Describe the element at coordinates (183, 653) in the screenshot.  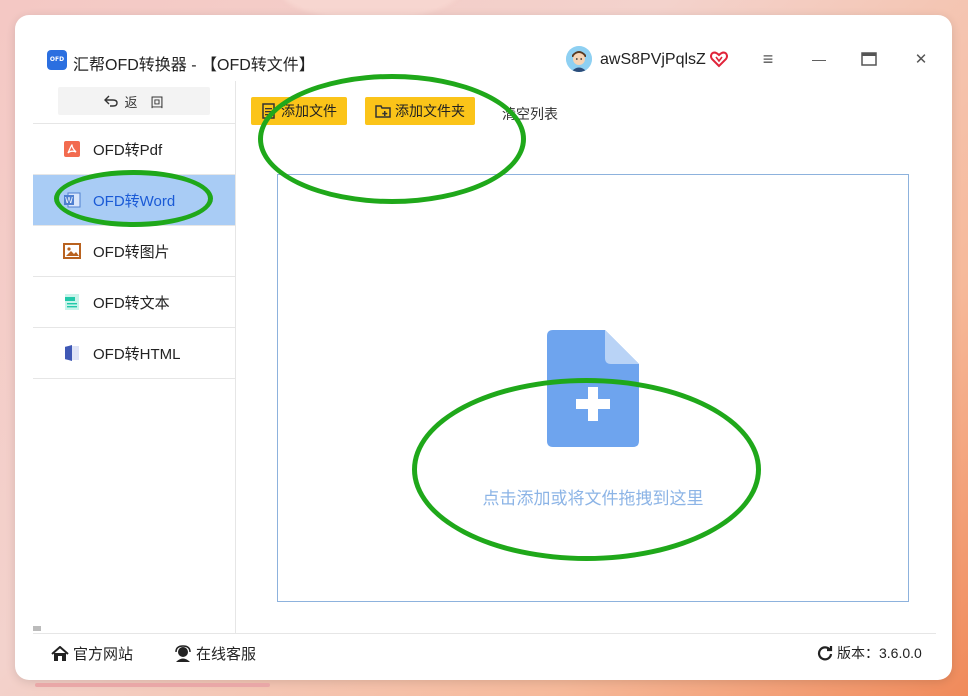
I see `support-icon` at that location.